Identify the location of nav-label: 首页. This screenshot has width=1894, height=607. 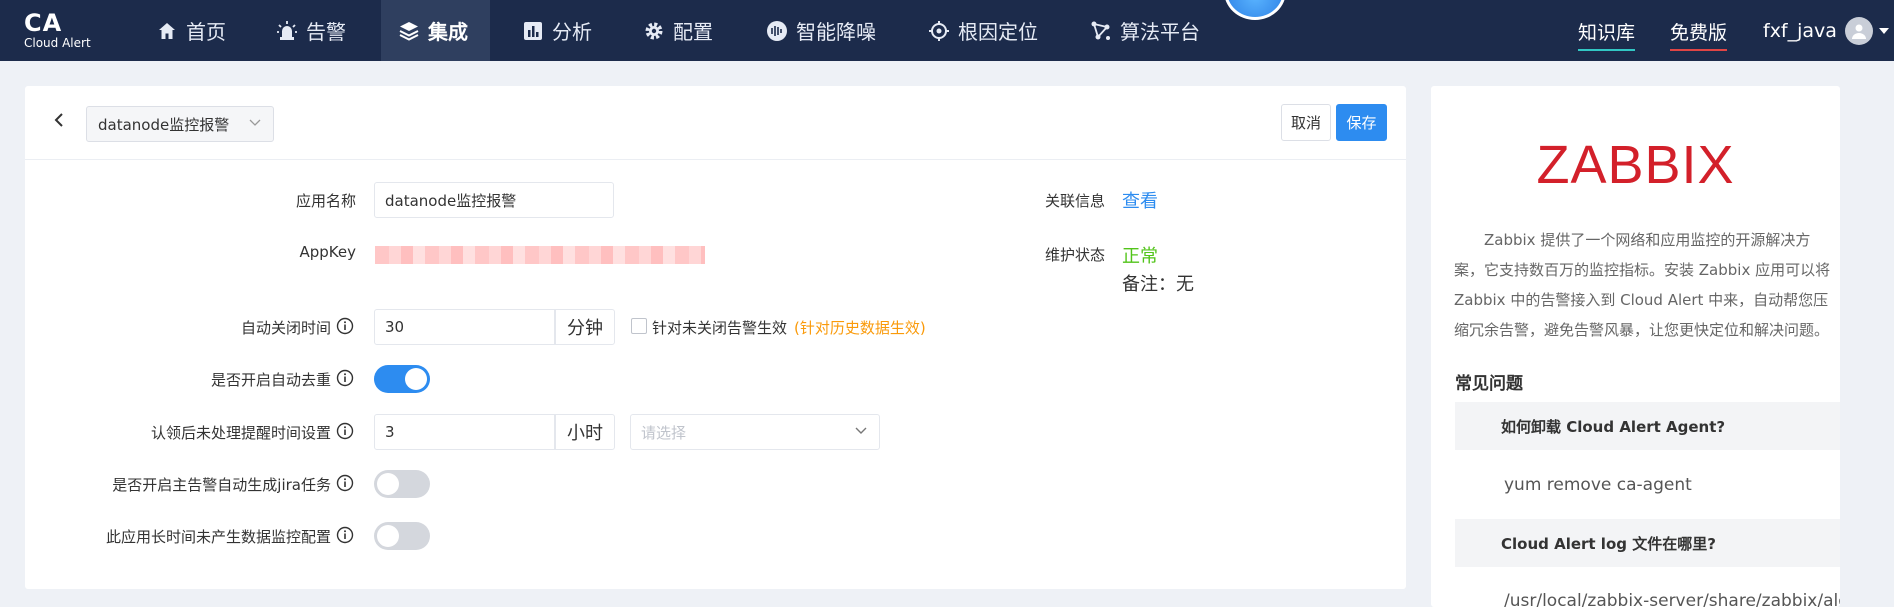
(206, 32).